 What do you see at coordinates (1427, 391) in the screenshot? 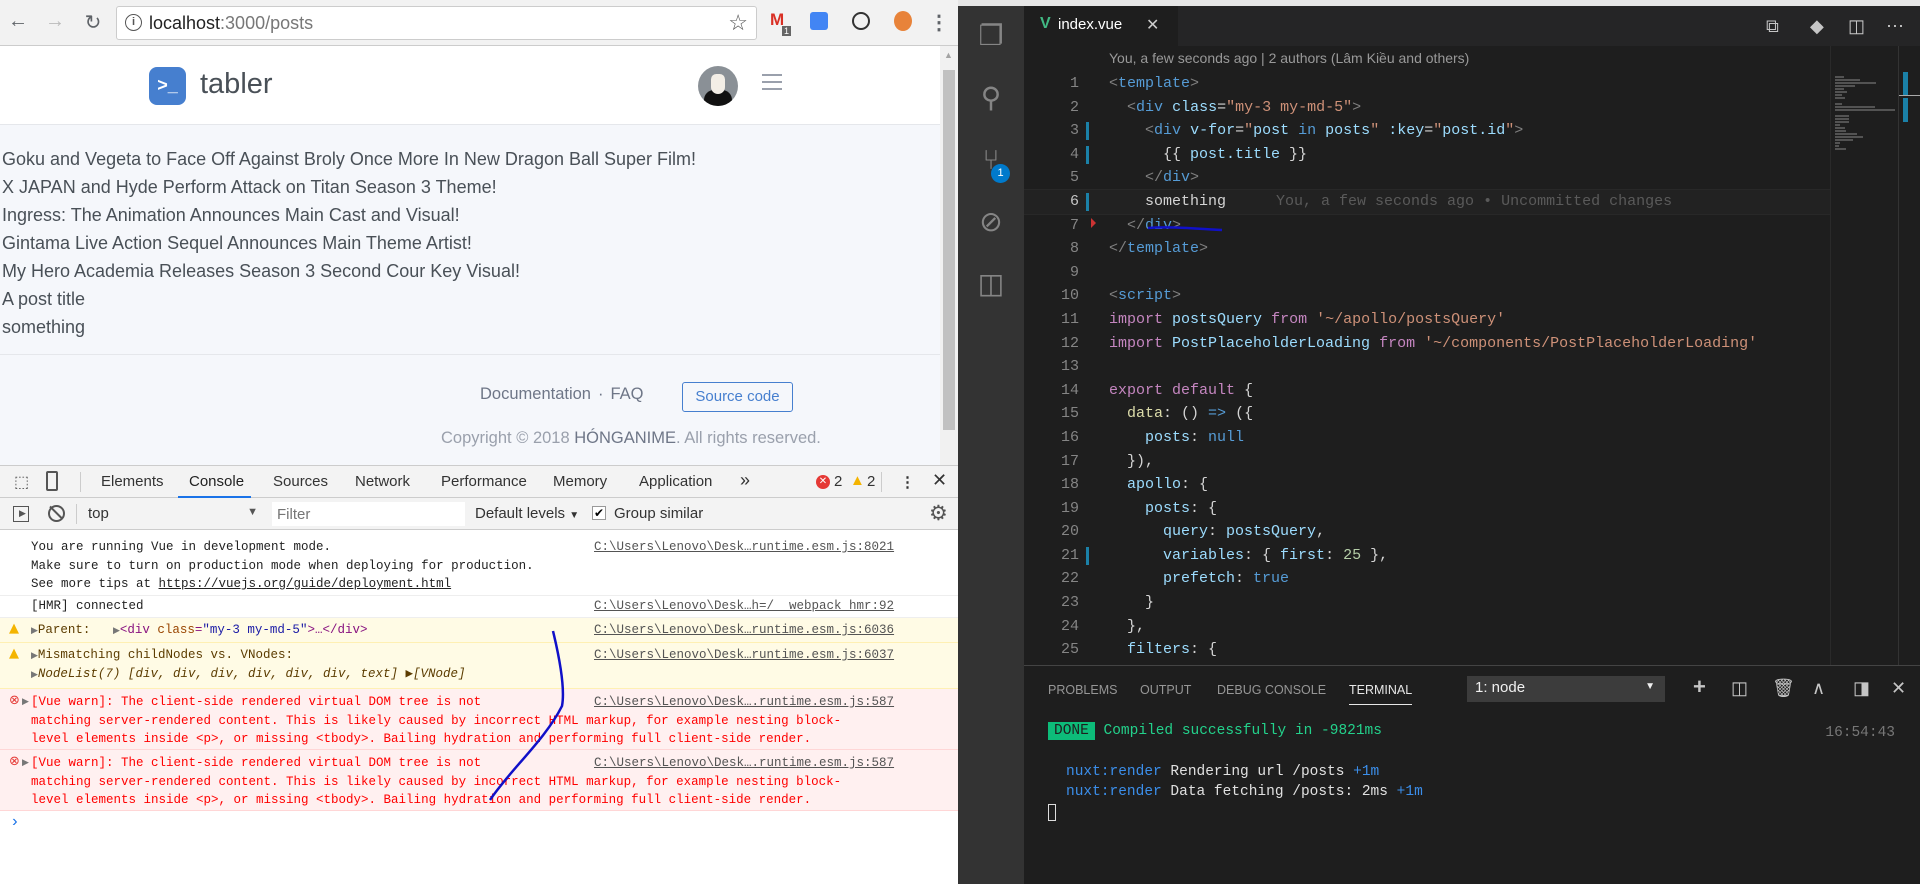
I see `code-line: 14 export default {` at bounding box center [1427, 391].